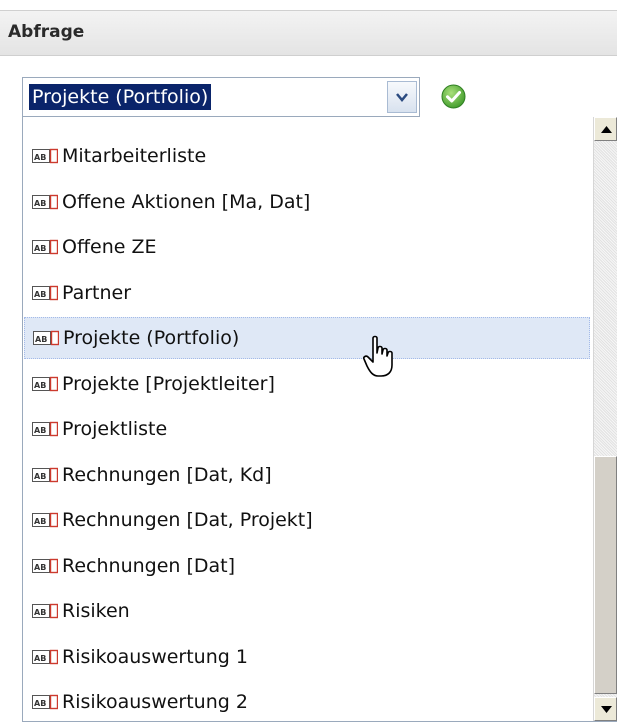  I want to click on list-item: AB Risiken, so click(307, 611).